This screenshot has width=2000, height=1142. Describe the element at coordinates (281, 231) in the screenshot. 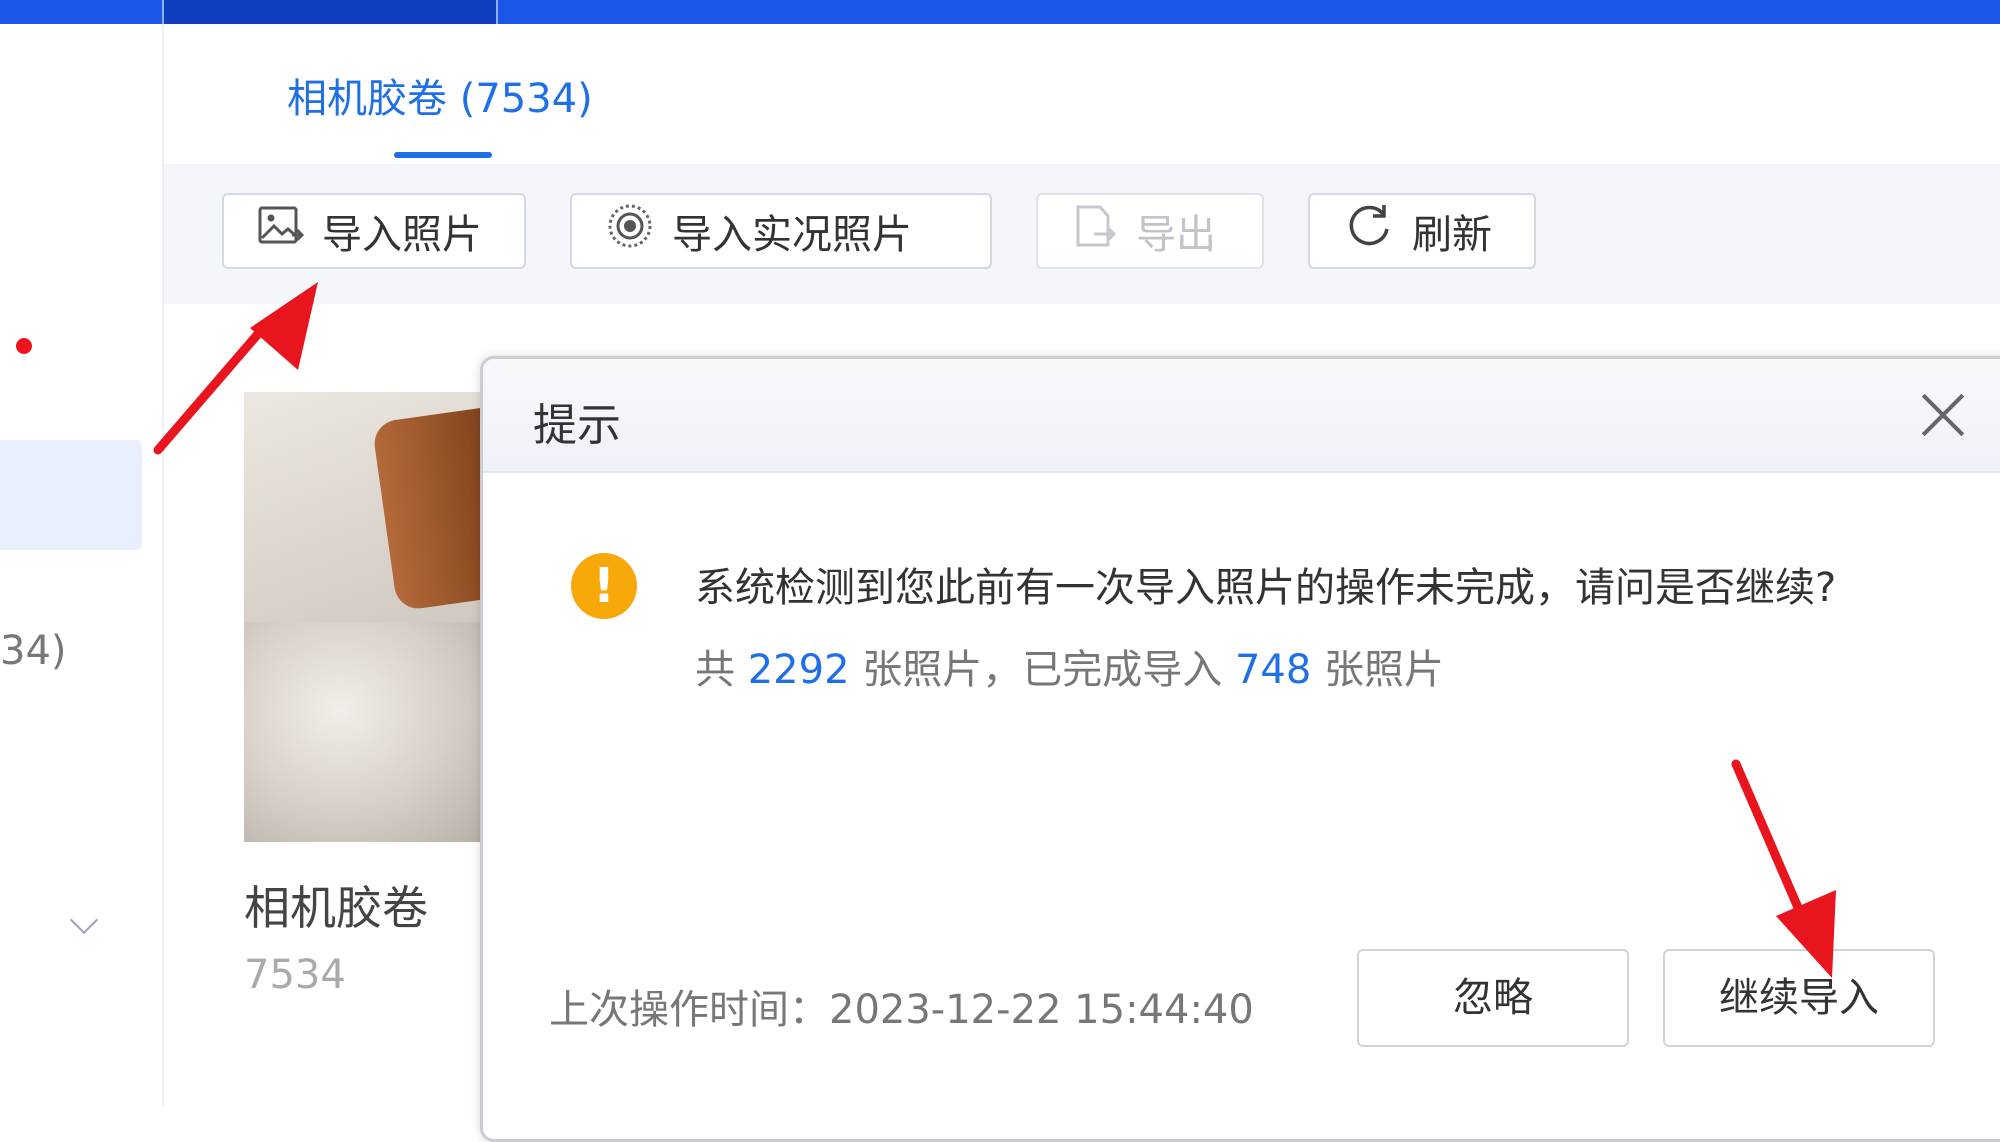

I see `image-import-icon` at that location.